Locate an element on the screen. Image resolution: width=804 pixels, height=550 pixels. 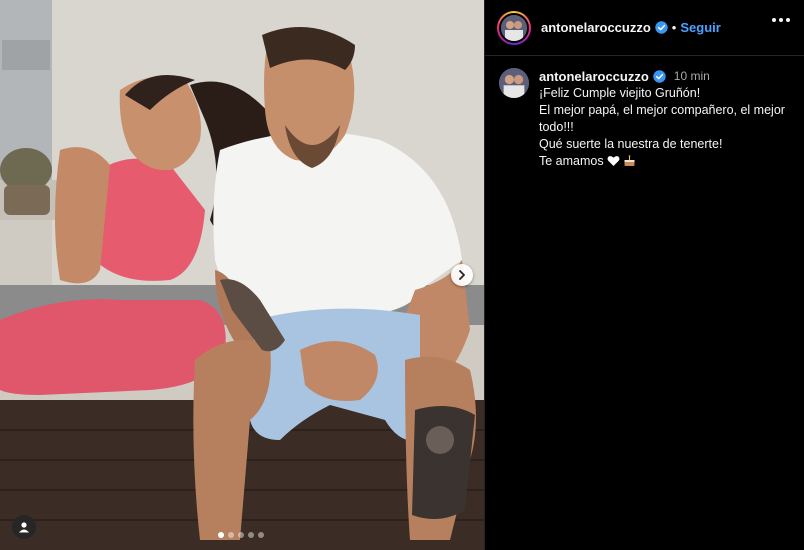
caption-header: antonelaroccuzzo 10 min is located at coordinates (664, 76).